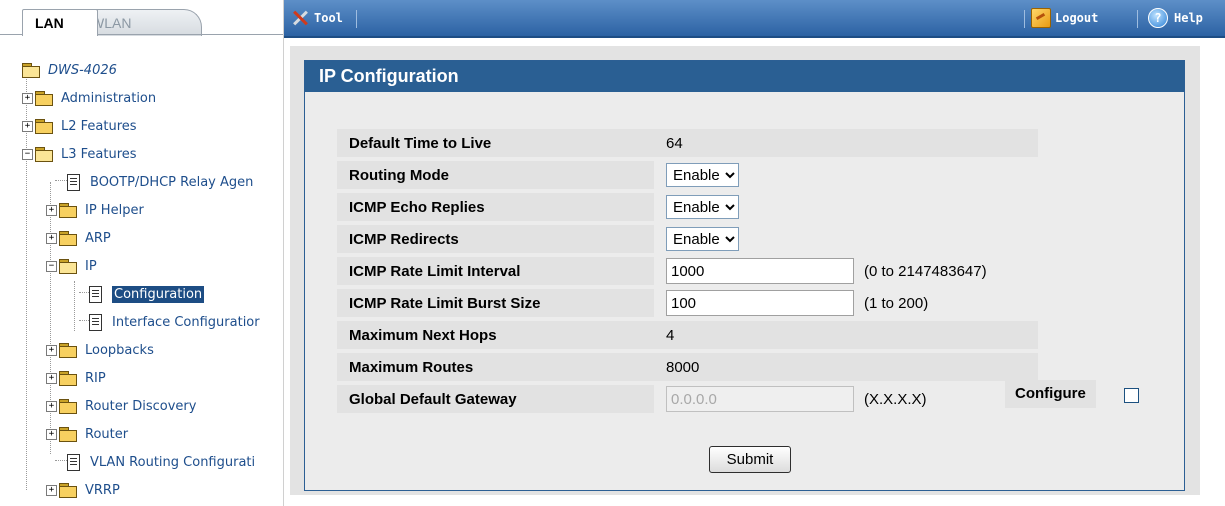 This screenshot has height=506, width=1225. Describe the element at coordinates (1131, 395) in the screenshot. I see `configure-checkbox` at that location.